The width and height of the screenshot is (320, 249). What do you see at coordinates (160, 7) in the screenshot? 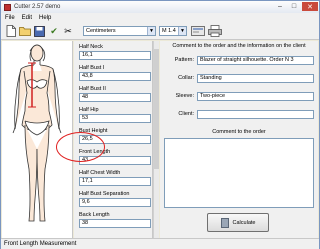
I see `title-bar: Cutter 2.57 demo – □ ✕` at bounding box center [160, 7].